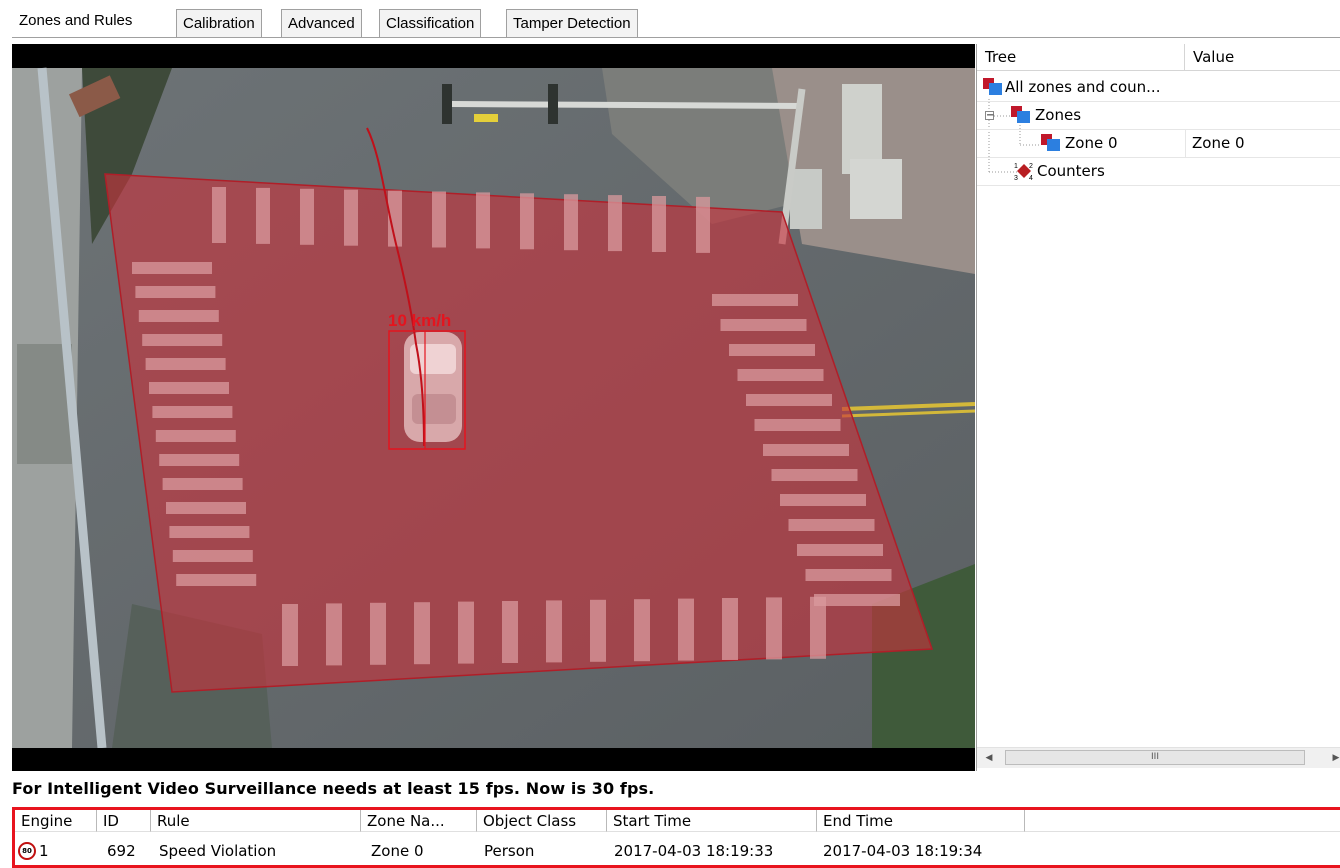  Describe the element at coordinates (921, 821) in the screenshot. I see `column-end-time: End Time` at that location.